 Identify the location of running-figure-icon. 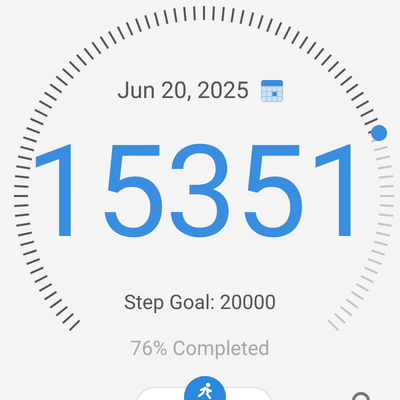
(205, 391).